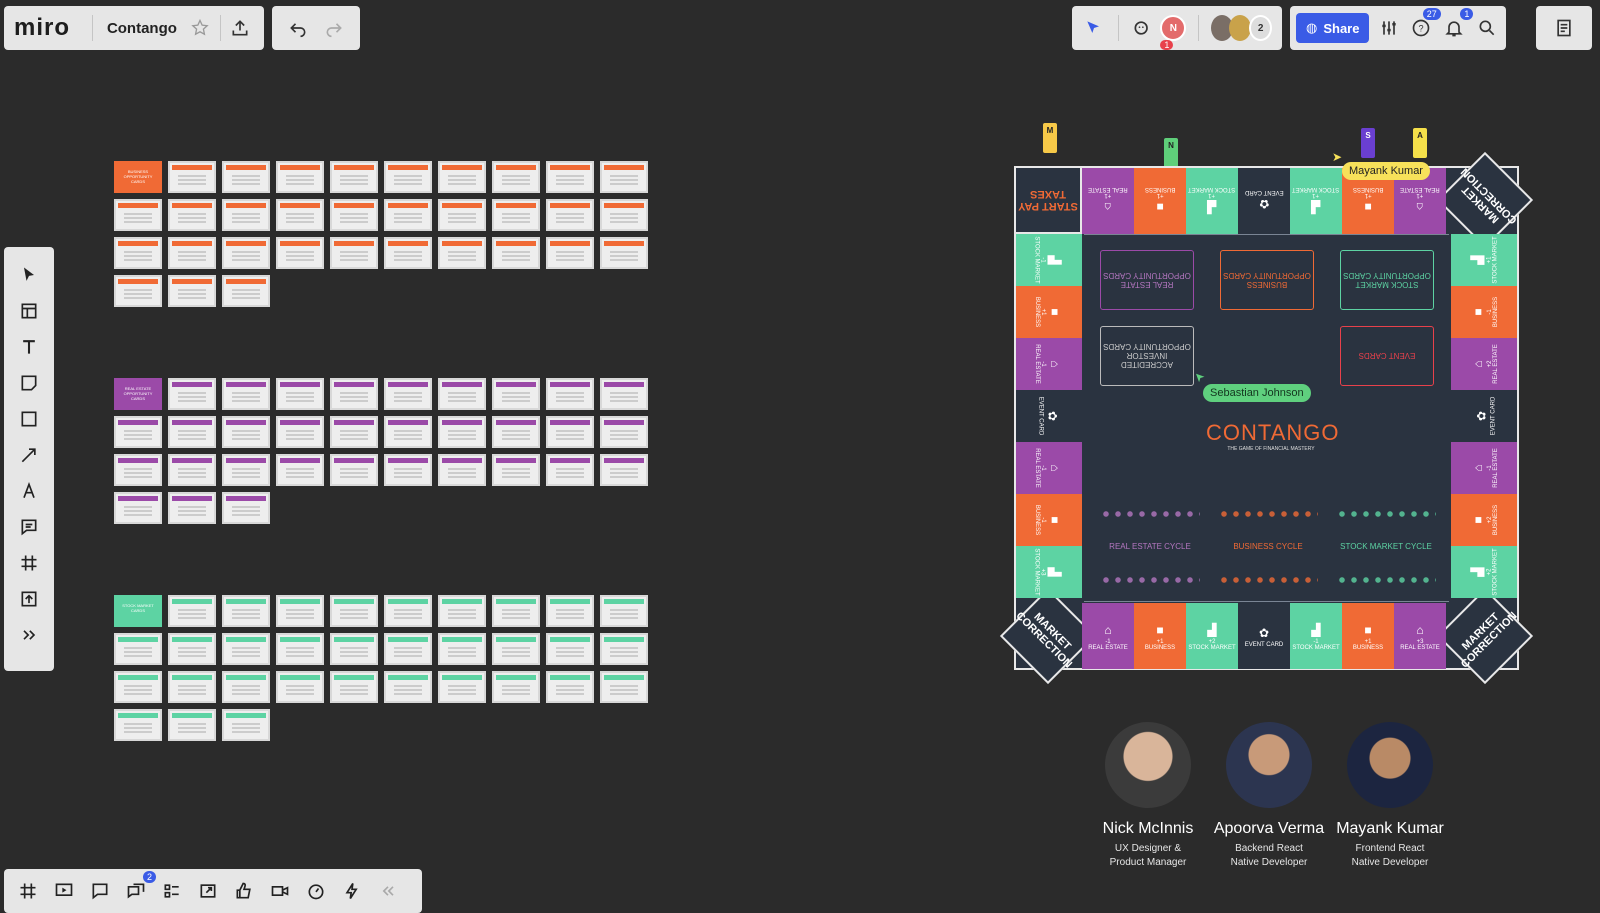  Describe the element at coordinates (138, 177) in the screenshot. I see `business-deck-title-card: BUSINESS OPPORTUNITY CARDS` at that location.